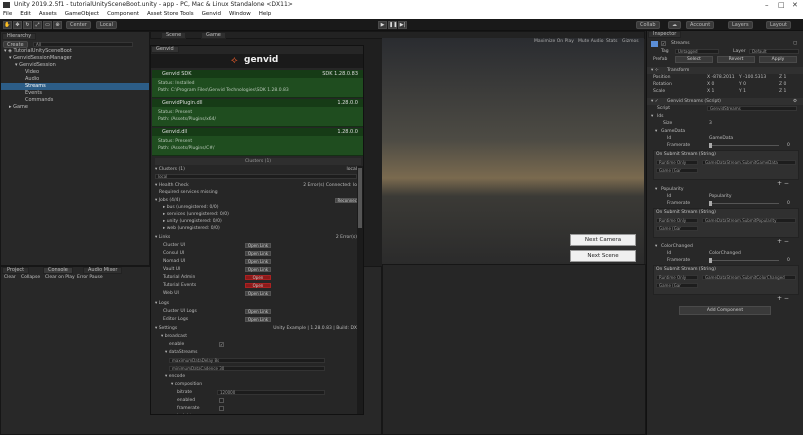  I want to click on job-item: ▸ unity (unregistered: 0/0), so click(258, 221).